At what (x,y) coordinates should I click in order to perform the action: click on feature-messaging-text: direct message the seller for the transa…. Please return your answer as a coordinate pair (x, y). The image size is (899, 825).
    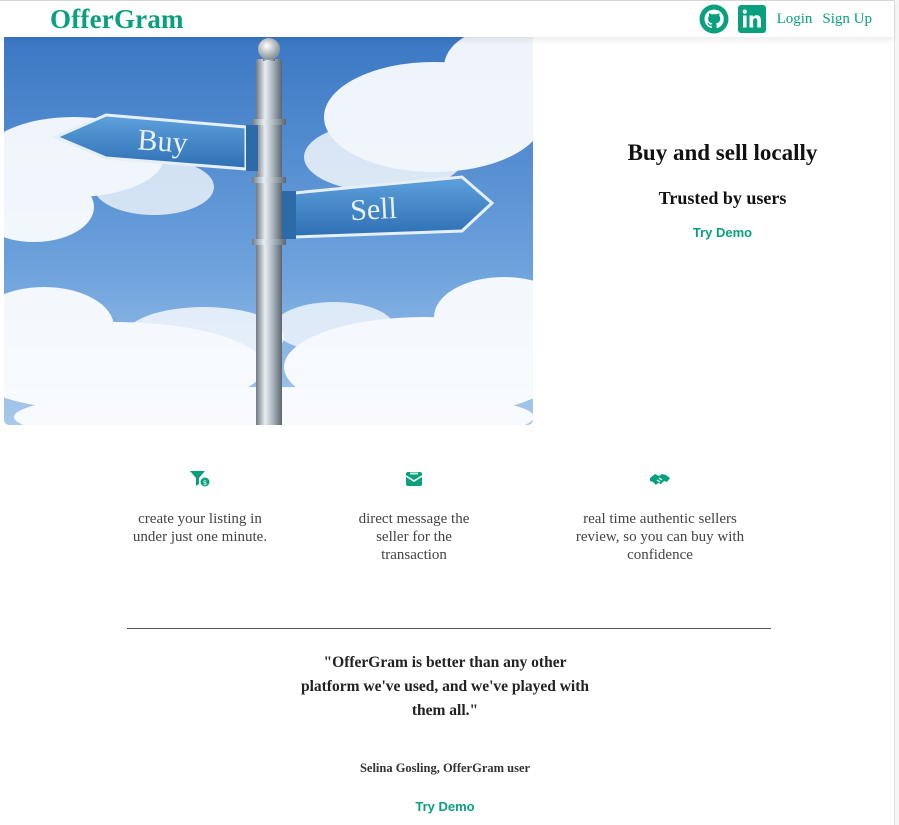
    Looking at the image, I should click on (414, 537).